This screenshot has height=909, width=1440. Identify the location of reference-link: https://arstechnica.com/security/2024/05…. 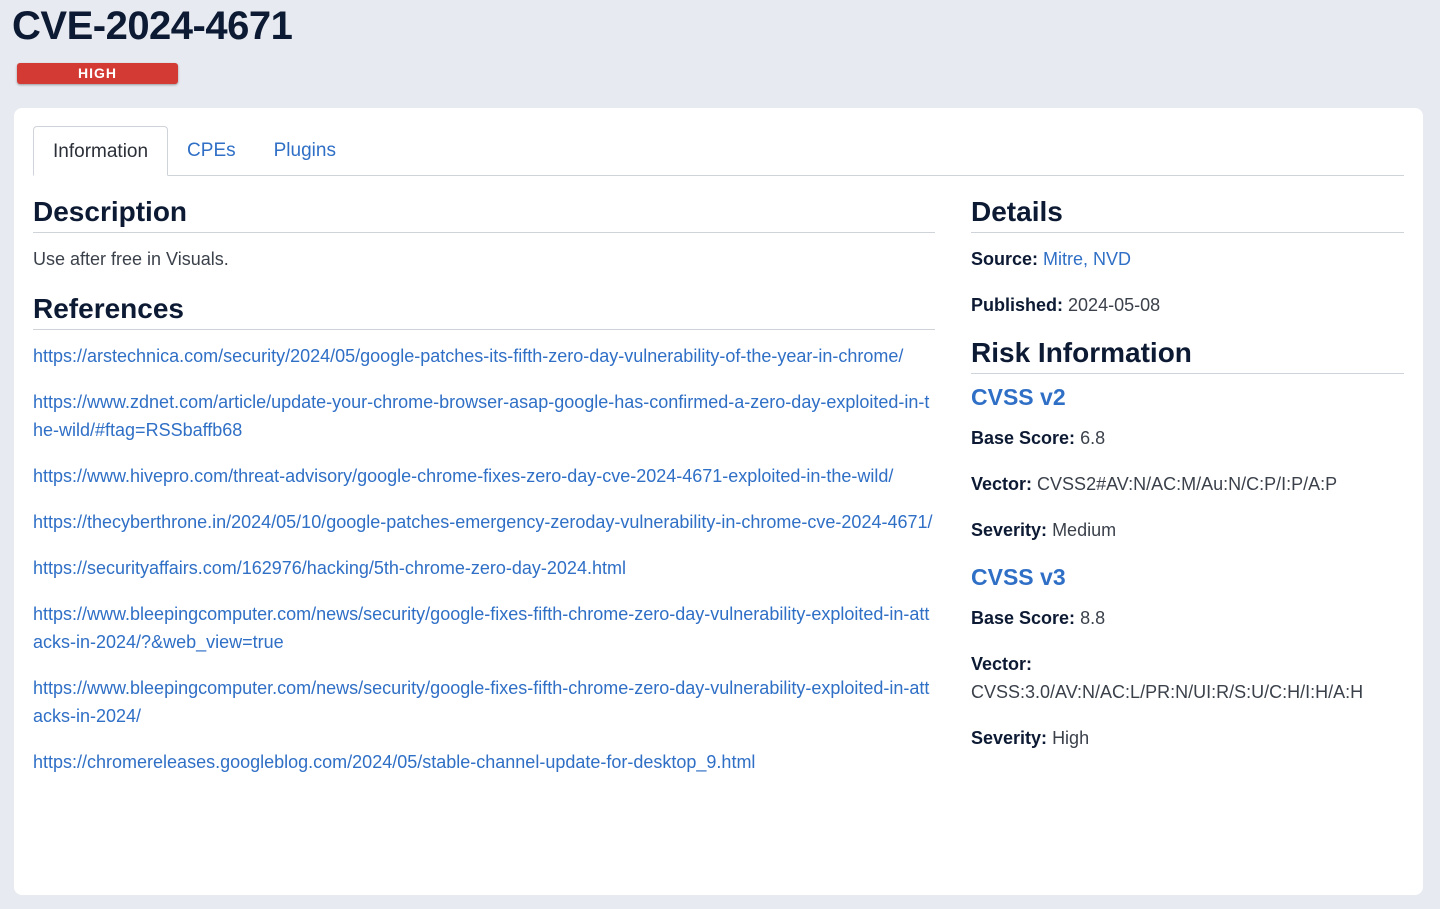
(484, 356).